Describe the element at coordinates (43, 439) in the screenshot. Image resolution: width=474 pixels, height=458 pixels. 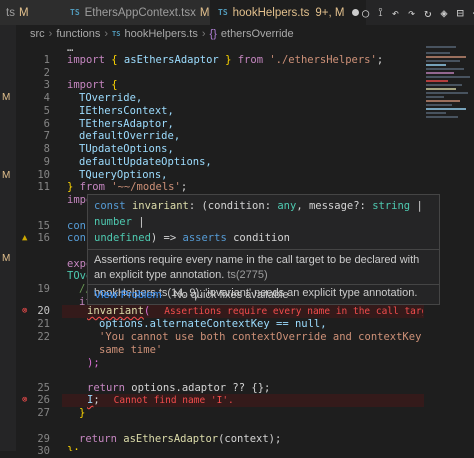
I see `line-number: 29` at that location.